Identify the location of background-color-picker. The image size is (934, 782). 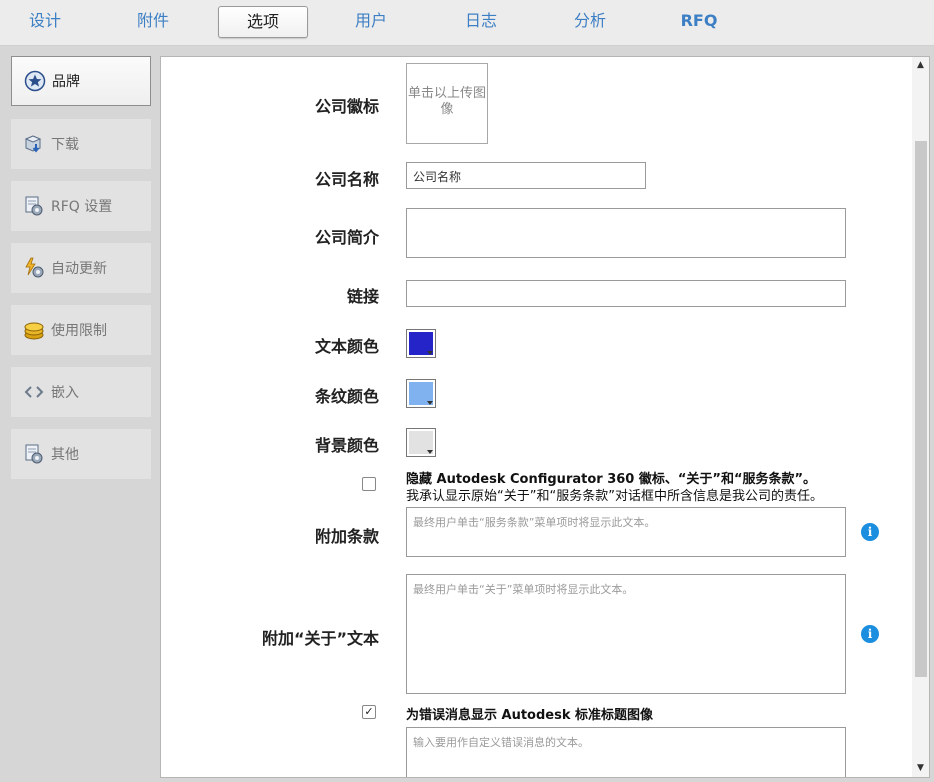
(421, 442).